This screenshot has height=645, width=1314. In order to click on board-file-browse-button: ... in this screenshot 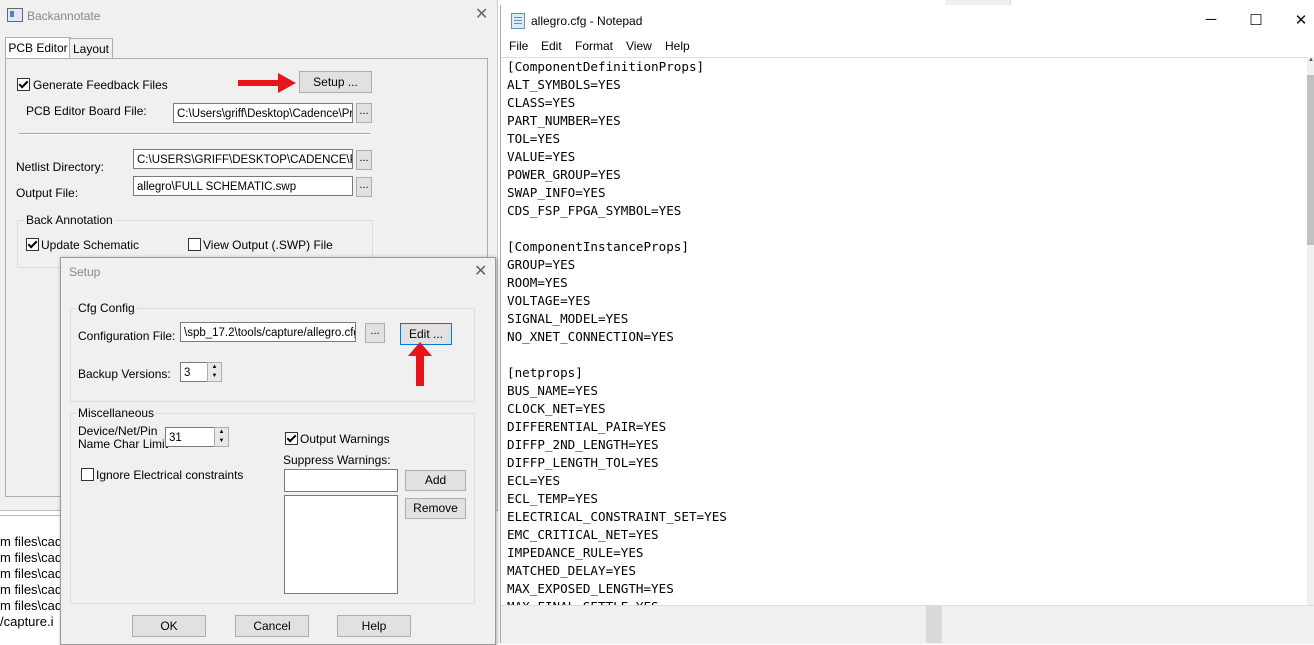, I will do `click(364, 113)`.